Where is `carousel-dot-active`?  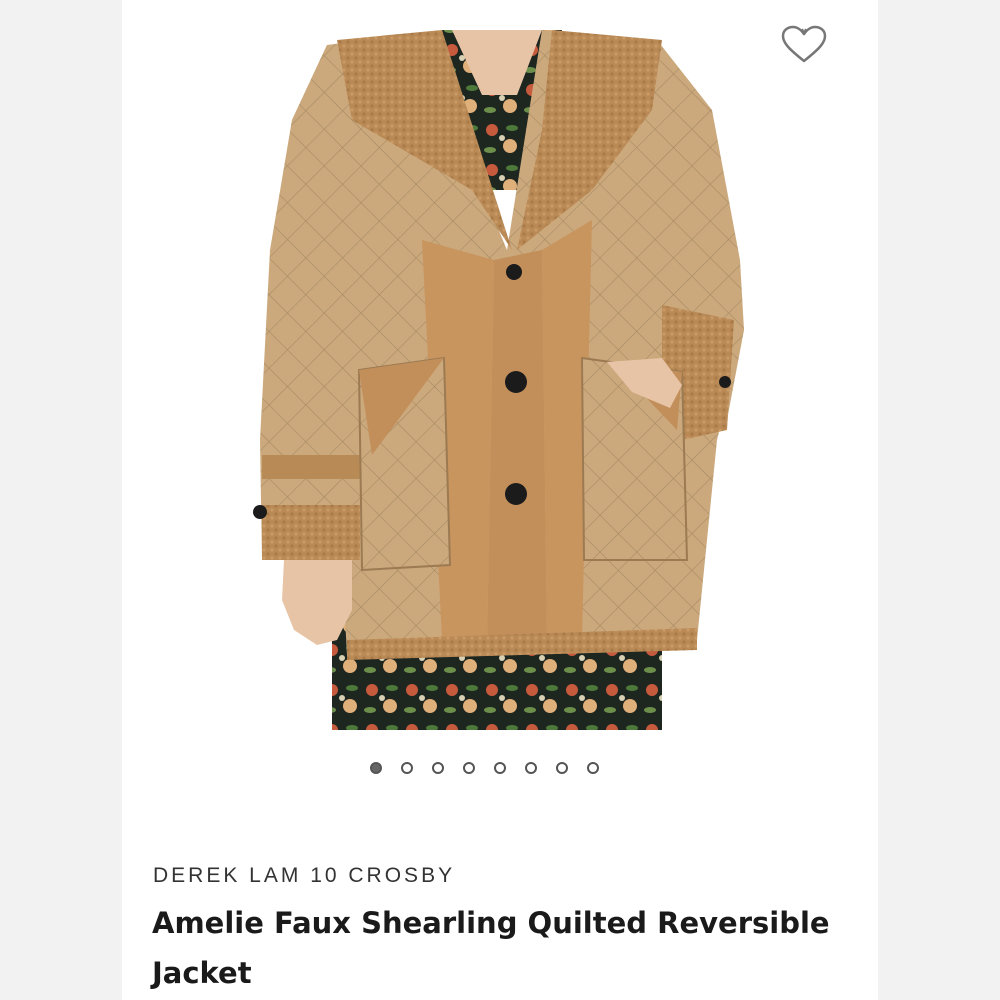
carousel-dot-active is located at coordinates (376, 768).